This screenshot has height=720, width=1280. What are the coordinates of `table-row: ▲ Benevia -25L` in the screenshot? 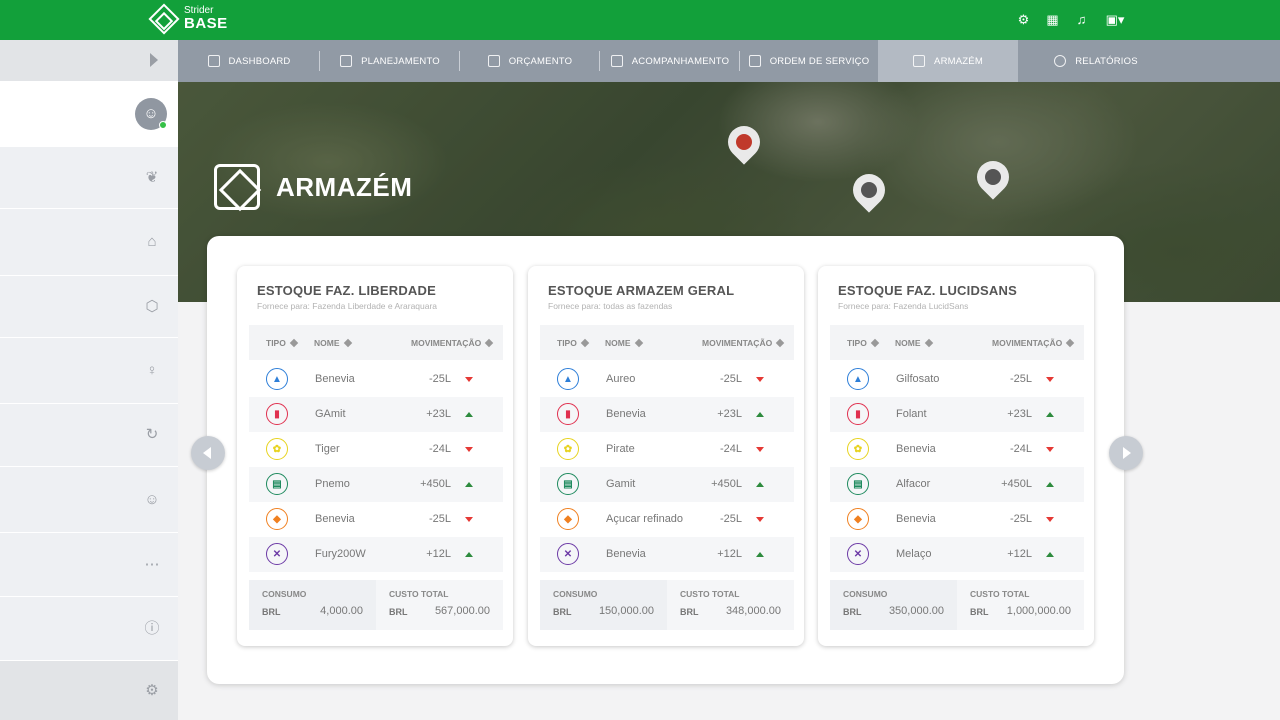 It's located at (376, 379).